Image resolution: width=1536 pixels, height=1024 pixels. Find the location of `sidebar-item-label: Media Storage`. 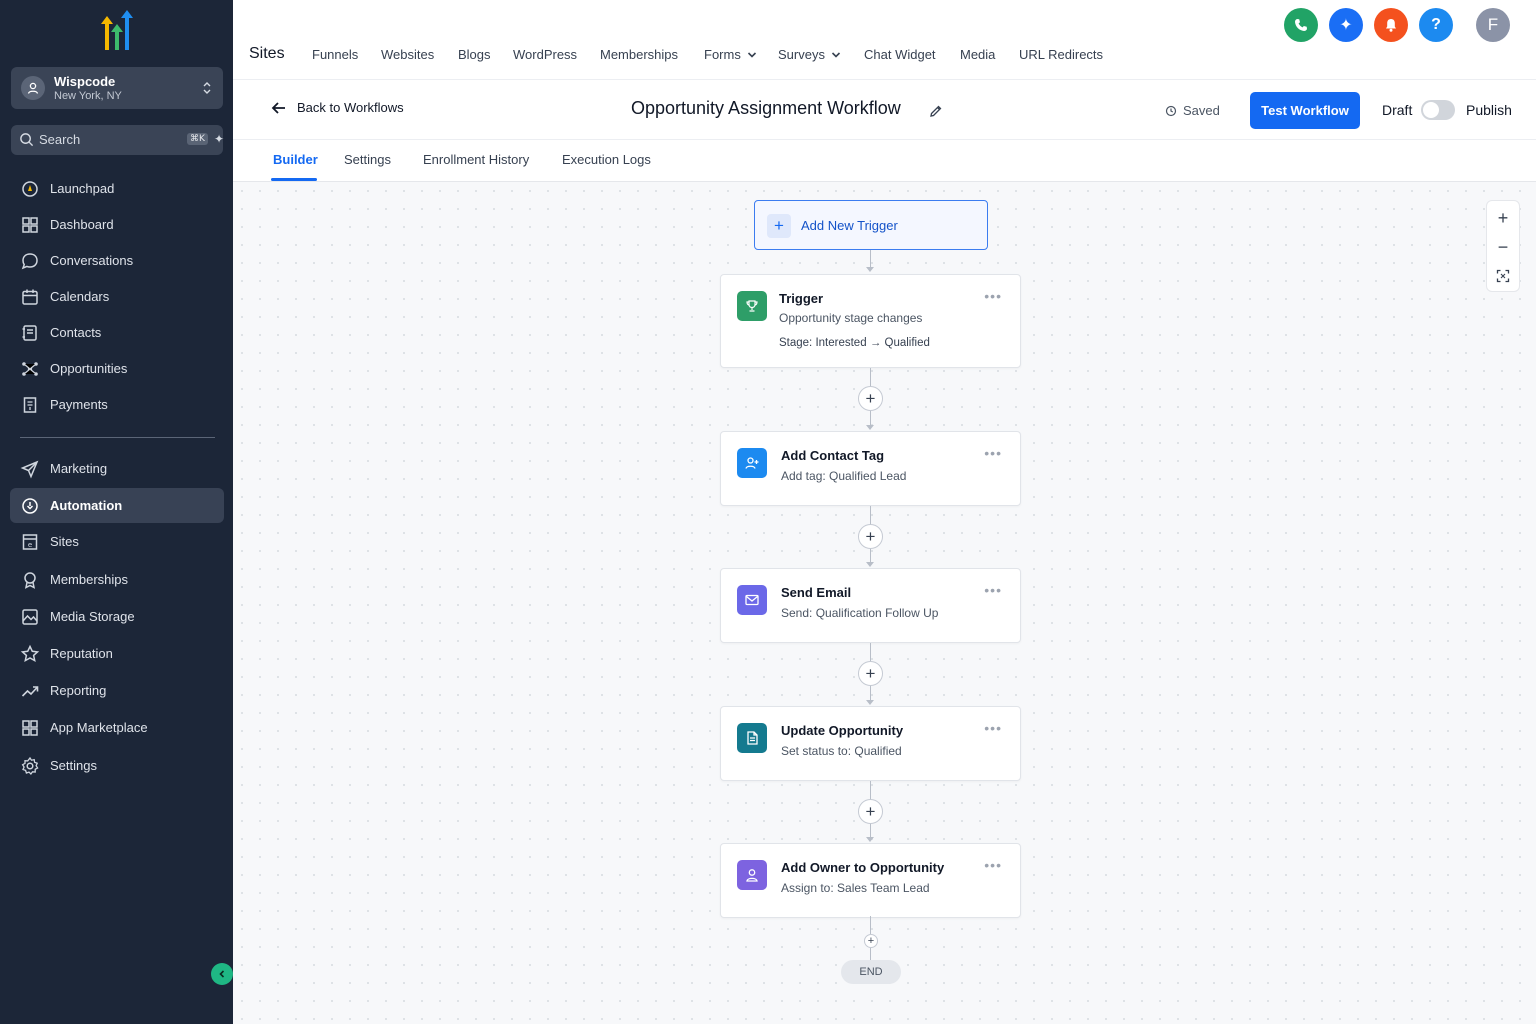

sidebar-item-label: Media Storage is located at coordinates (92, 616).